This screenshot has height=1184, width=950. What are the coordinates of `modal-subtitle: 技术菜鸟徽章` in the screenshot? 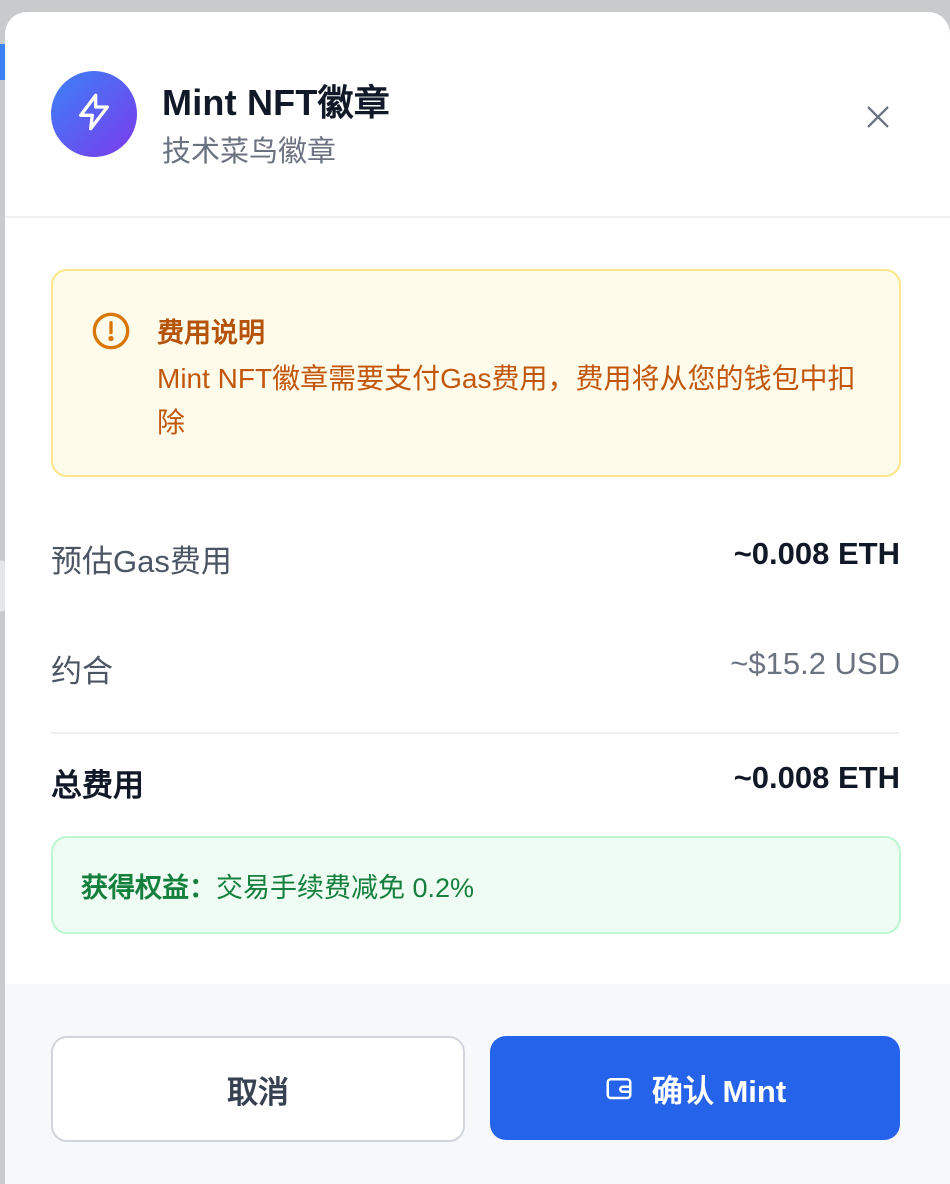 It's located at (249, 152).